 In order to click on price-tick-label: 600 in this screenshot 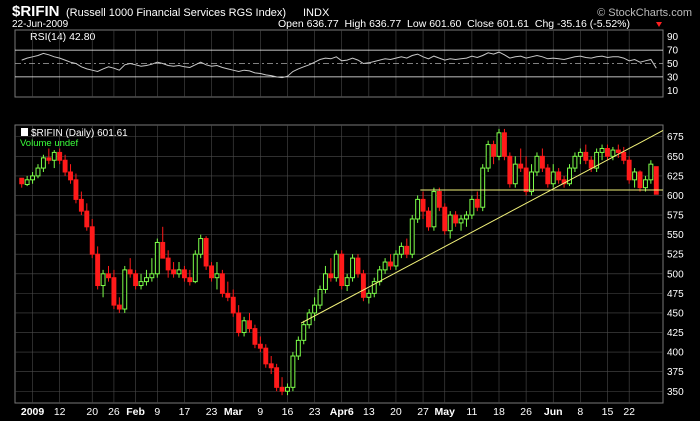, I will do `click(675, 196)`.